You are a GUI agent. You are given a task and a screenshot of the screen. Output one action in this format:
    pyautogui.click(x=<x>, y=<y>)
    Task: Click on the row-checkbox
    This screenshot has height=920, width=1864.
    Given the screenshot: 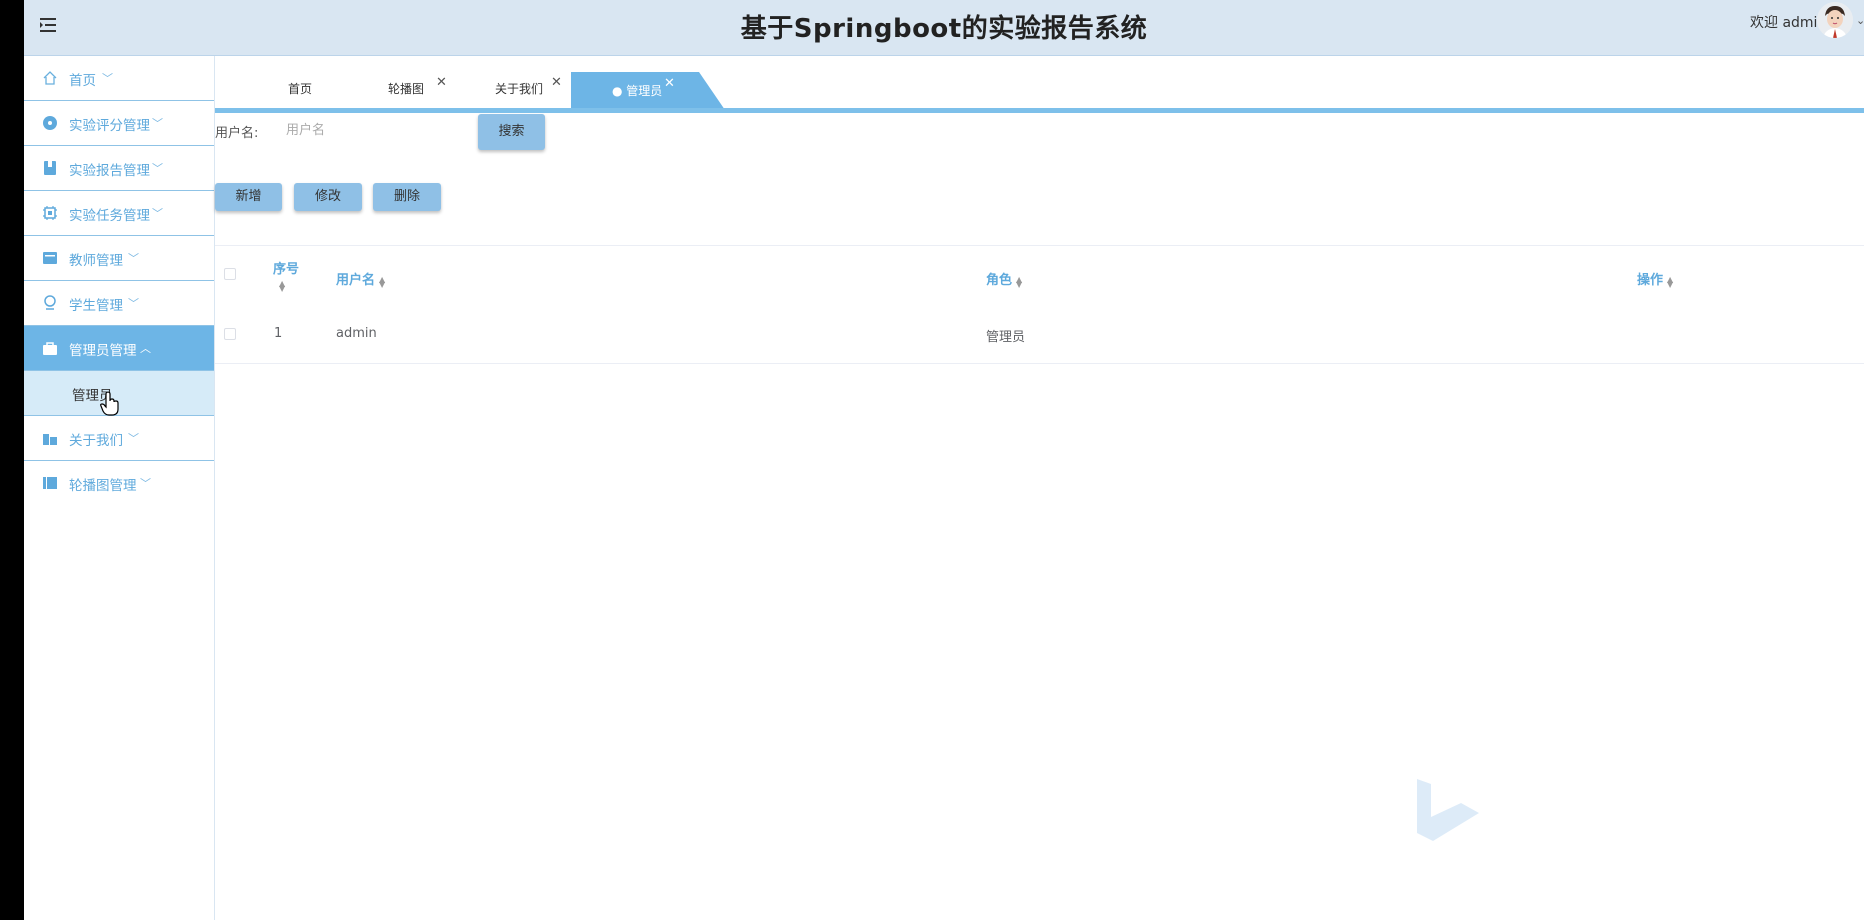 What is the action you would take?
    pyautogui.click(x=230, y=334)
    